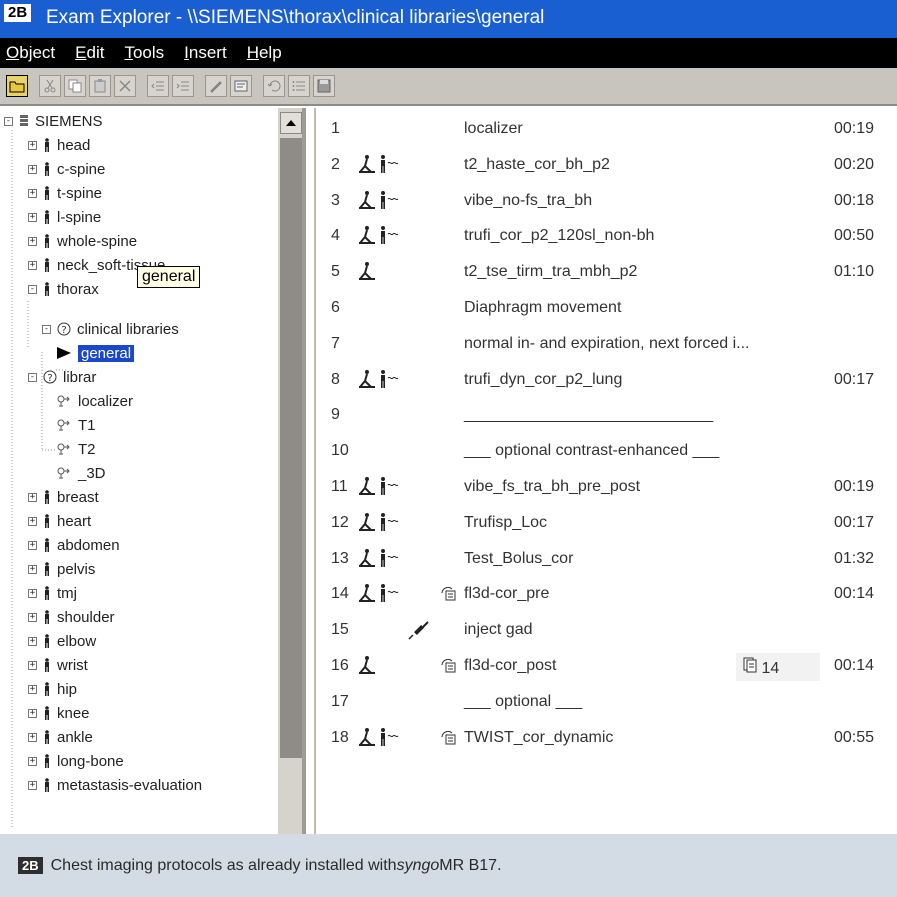  What do you see at coordinates (216, 86) in the screenshot?
I see `edit-button` at bounding box center [216, 86].